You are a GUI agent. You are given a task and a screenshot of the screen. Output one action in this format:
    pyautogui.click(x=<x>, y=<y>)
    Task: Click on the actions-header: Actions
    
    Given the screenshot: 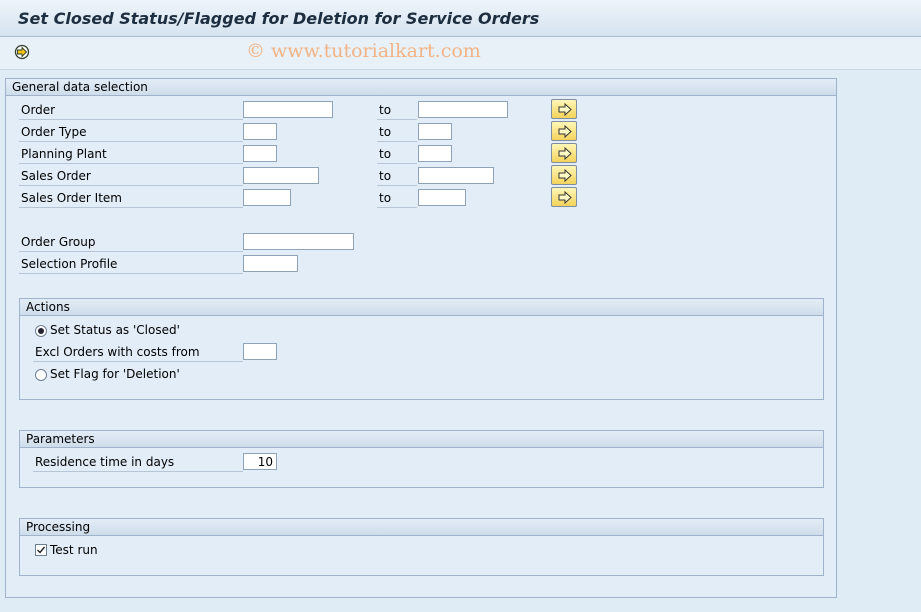 What is the action you would take?
    pyautogui.click(x=421, y=307)
    